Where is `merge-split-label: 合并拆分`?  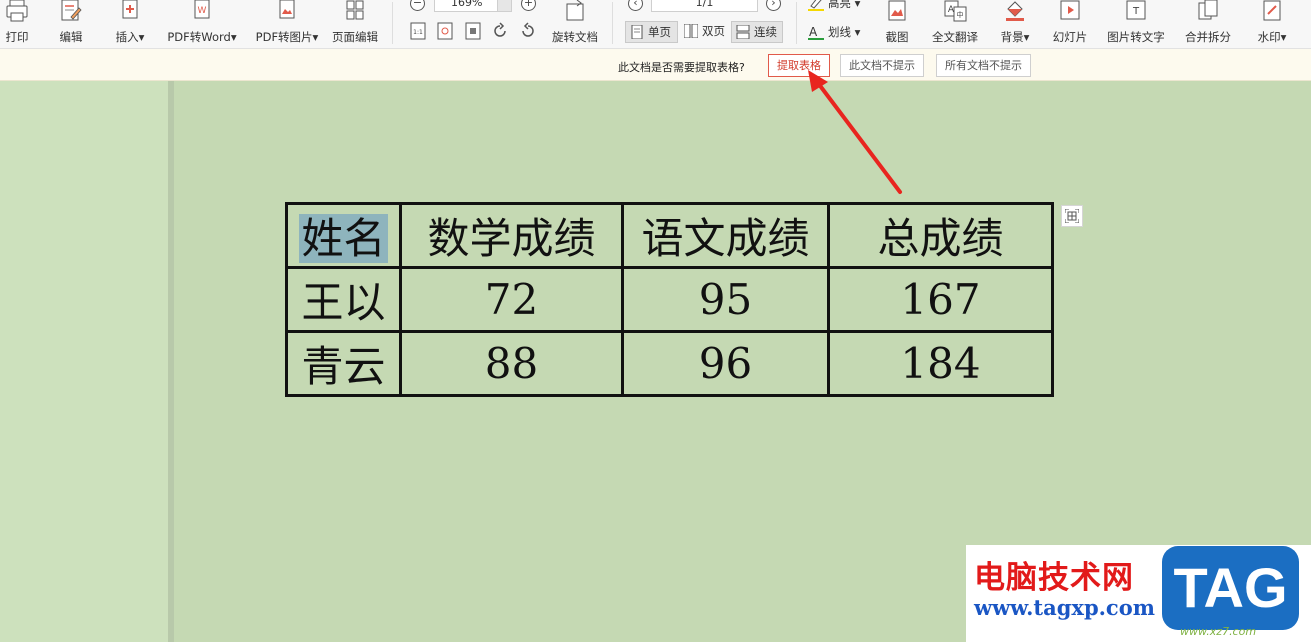 merge-split-label: 合并拆分 is located at coordinates (1208, 37).